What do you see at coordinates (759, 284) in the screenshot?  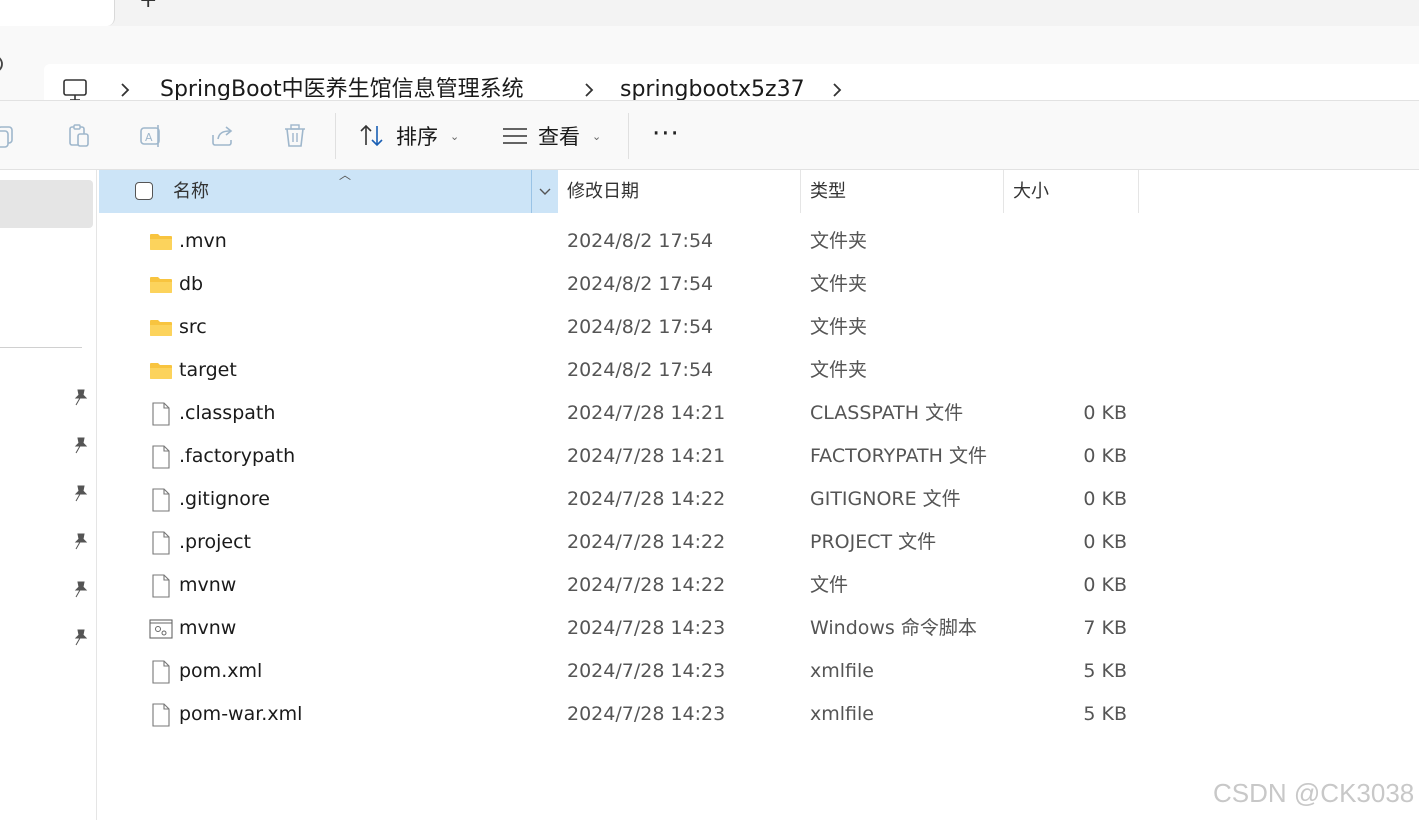 I see `file-row: db 2024/8/2 17:54 文件夹` at bounding box center [759, 284].